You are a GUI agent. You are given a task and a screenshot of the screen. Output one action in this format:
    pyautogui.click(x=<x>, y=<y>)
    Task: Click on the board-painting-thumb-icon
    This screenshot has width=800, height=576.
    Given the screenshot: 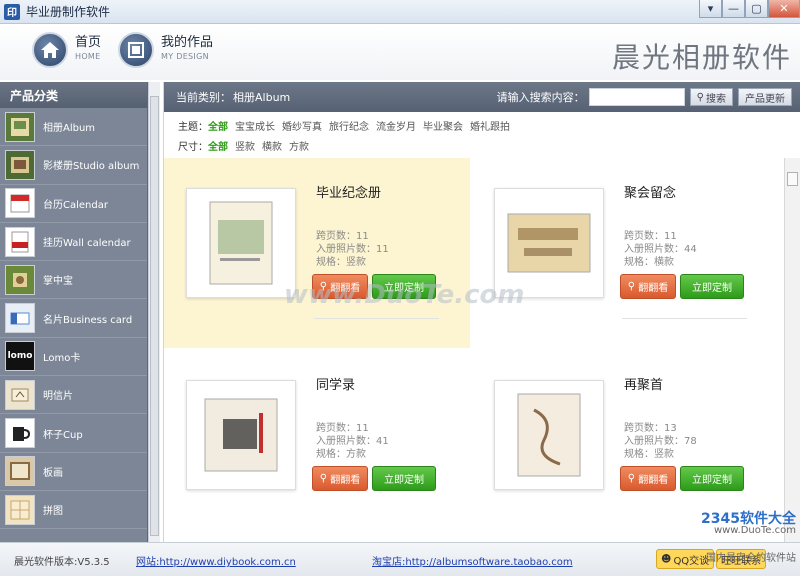 What is the action you would take?
    pyautogui.click(x=20, y=471)
    